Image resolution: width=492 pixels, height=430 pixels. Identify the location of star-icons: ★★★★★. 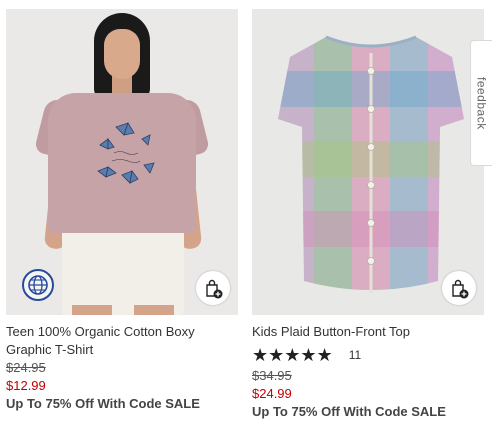
(292, 354).